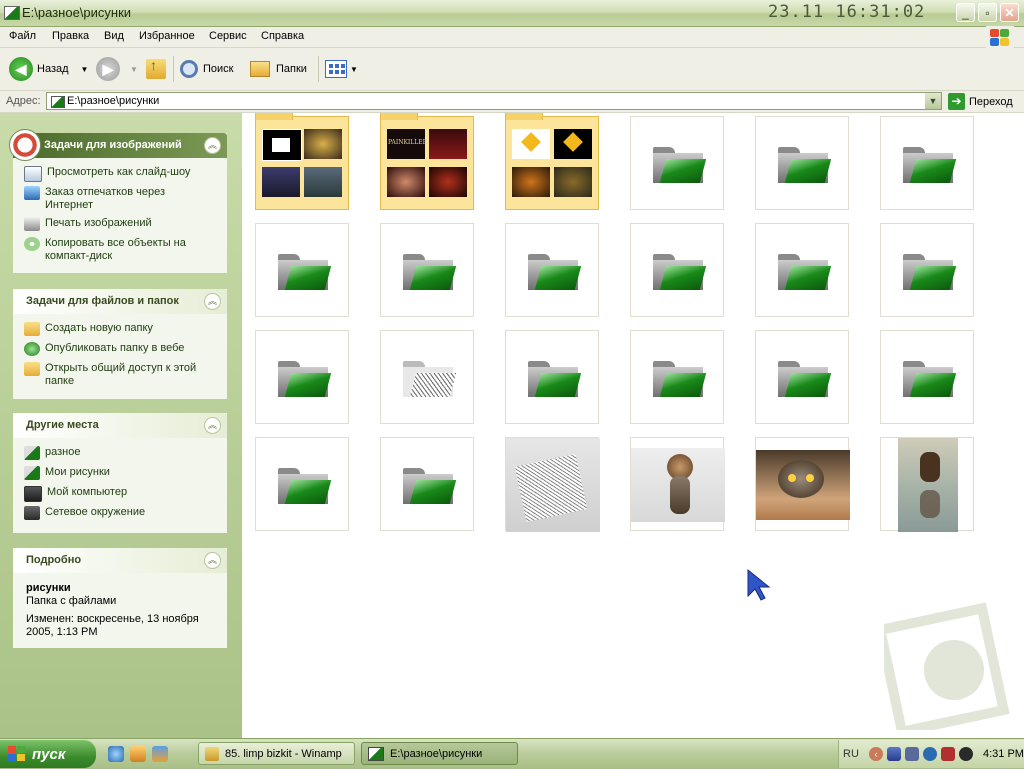 The image size is (1024, 769). I want to click on show-hidden-icons-button: ‹, so click(876, 754).